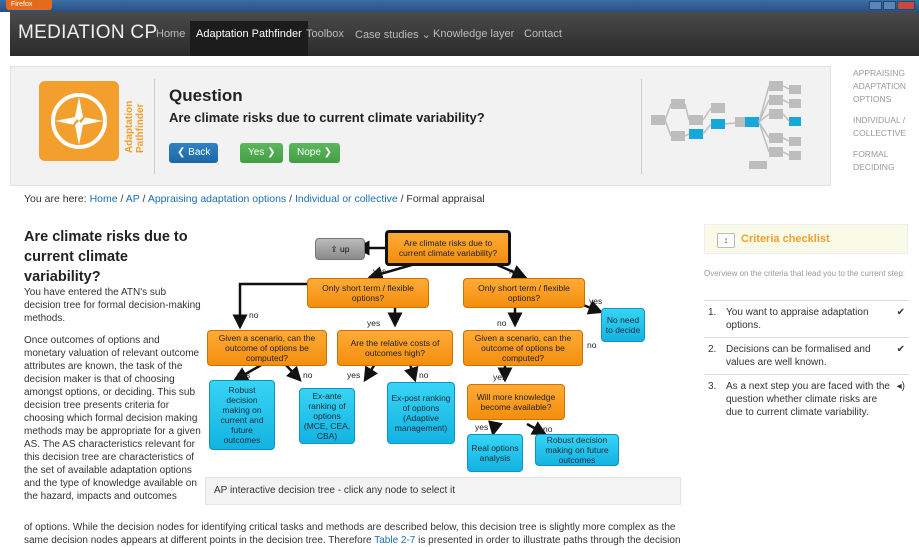 The height and width of the screenshot is (547, 919). I want to click on node-relative-costs: Are the relative costs of outcomes high?, so click(395, 348).